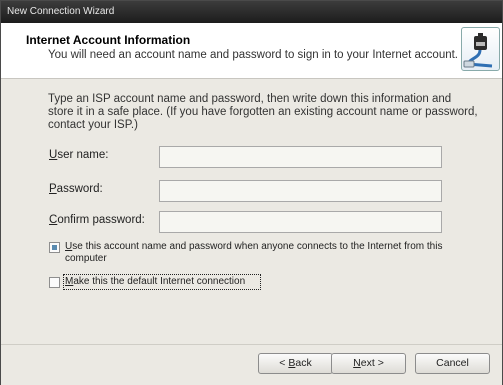 This screenshot has height=385, width=503. Describe the element at coordinates (251, 364) in the screenshot. I see `wizard-footer: < Back Next > Cancel` at that location.